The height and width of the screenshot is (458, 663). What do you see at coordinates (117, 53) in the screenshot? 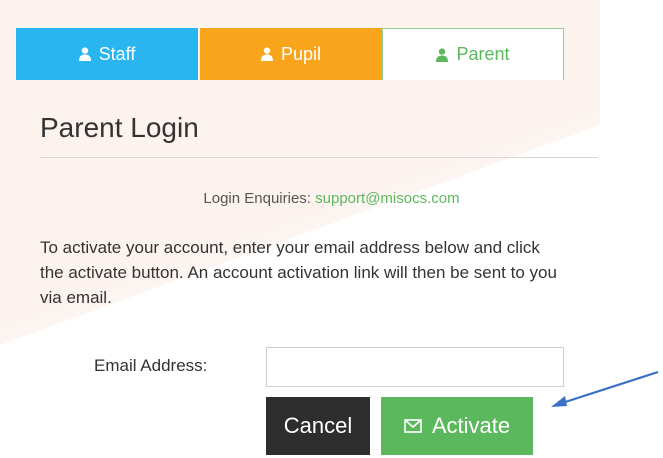
I see `tab-label: Staff` at bounding box center [117, 53].